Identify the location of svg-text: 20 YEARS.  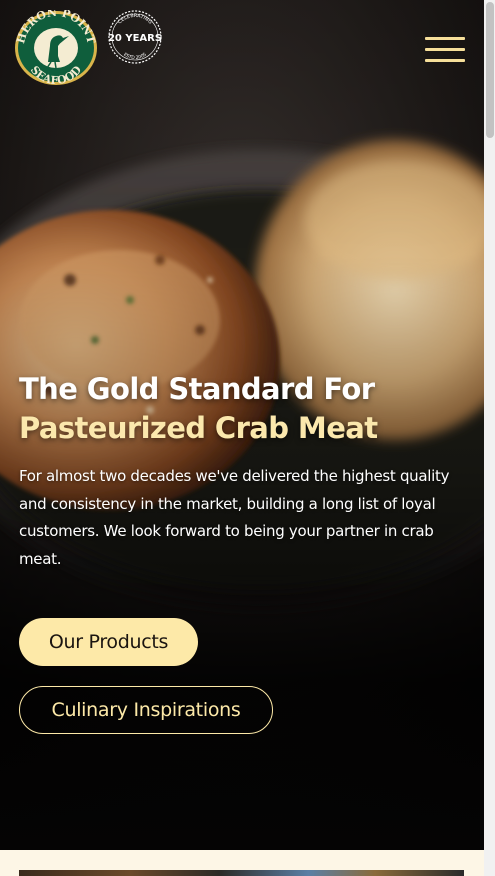
(135, 38).